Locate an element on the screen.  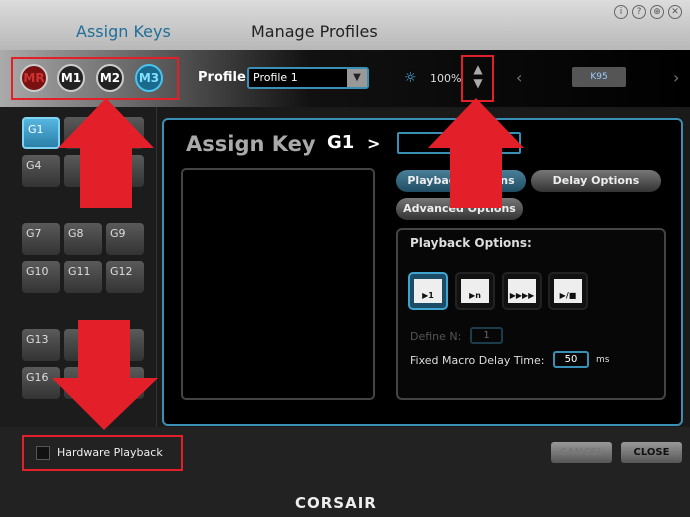
play-once-icon: ▶1 is located at coordinates (428, 291).